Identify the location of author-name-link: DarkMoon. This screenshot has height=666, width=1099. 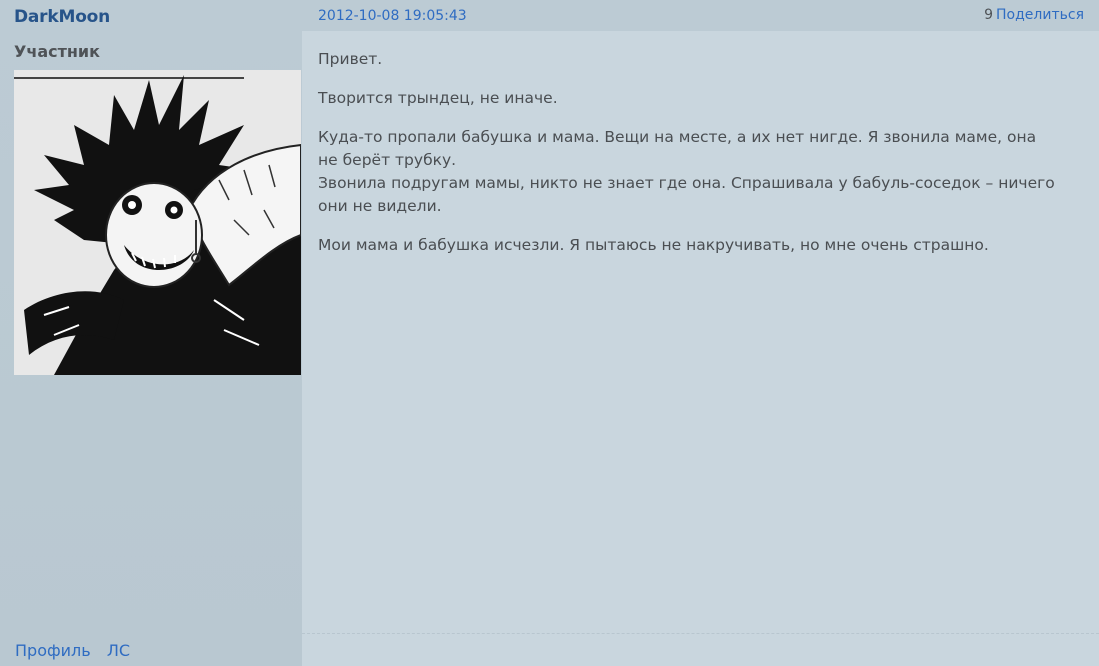
(62, 17).